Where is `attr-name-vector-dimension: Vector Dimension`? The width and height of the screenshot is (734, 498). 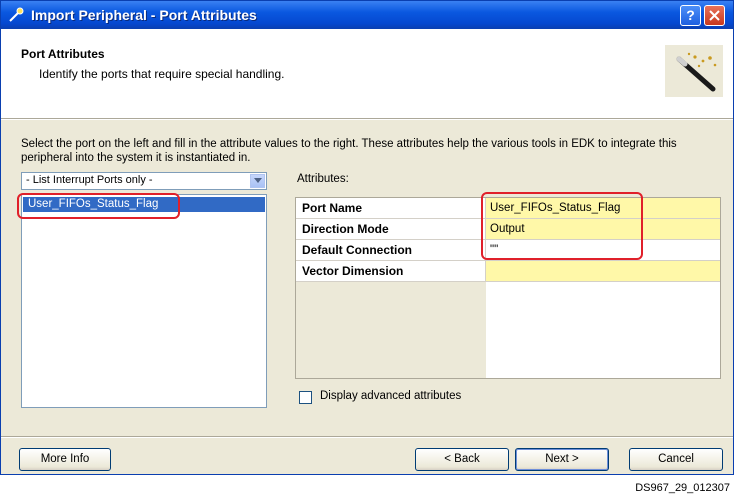
attr-name-vector-dimension: Vector Dimension is located at coordinates (391, 271).